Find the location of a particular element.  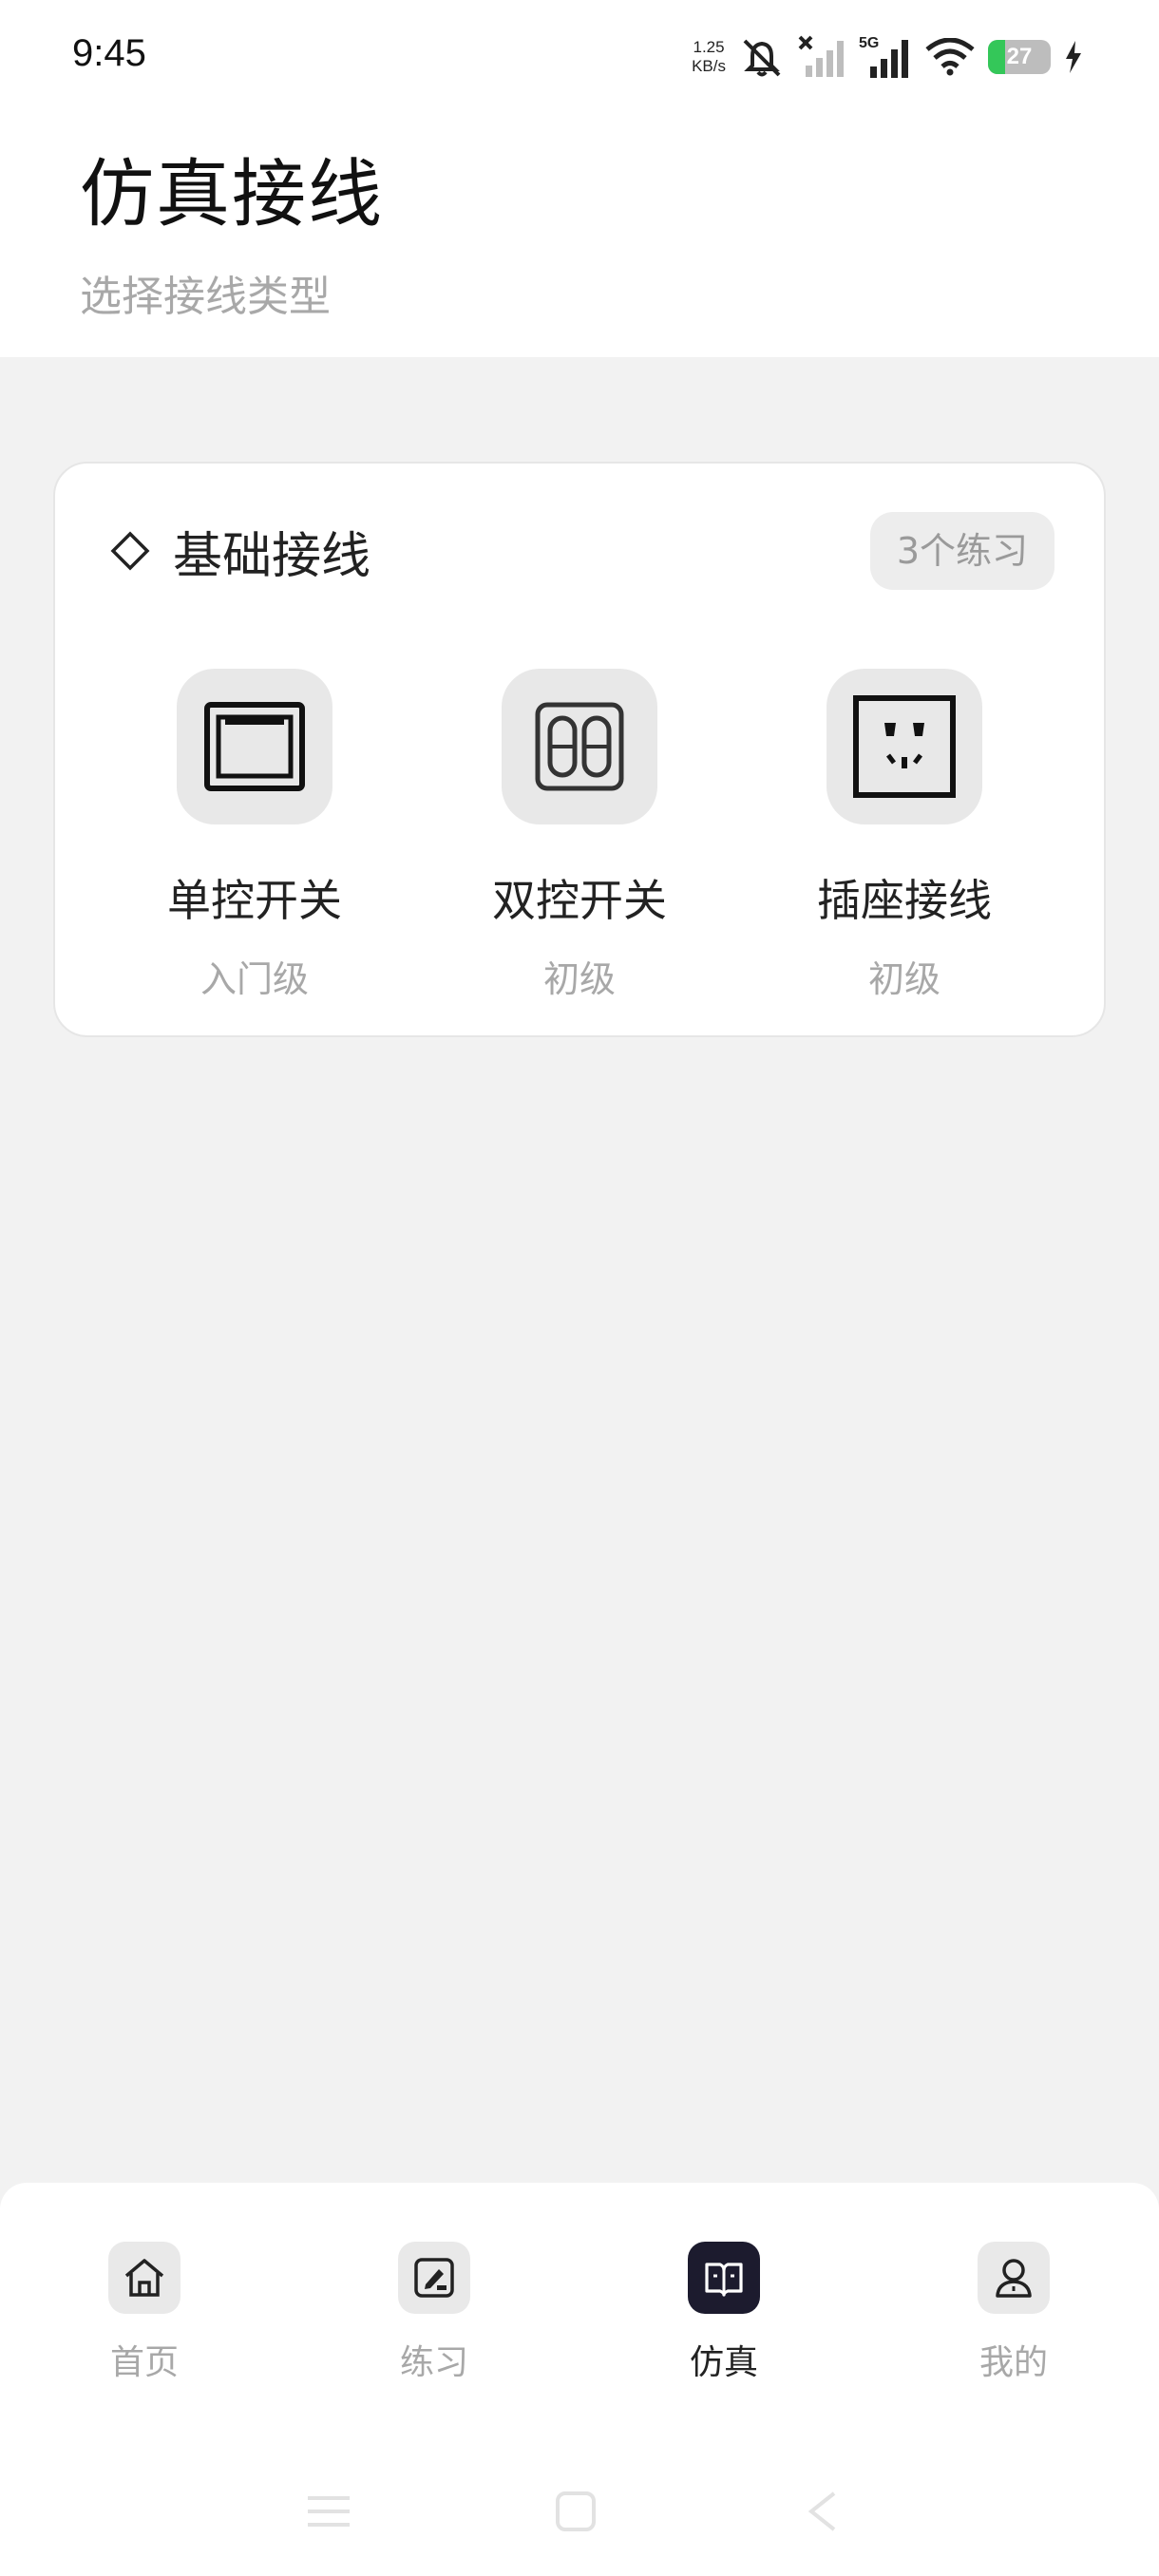

section-title: 基础接线 is located at coordinates (272, 556).